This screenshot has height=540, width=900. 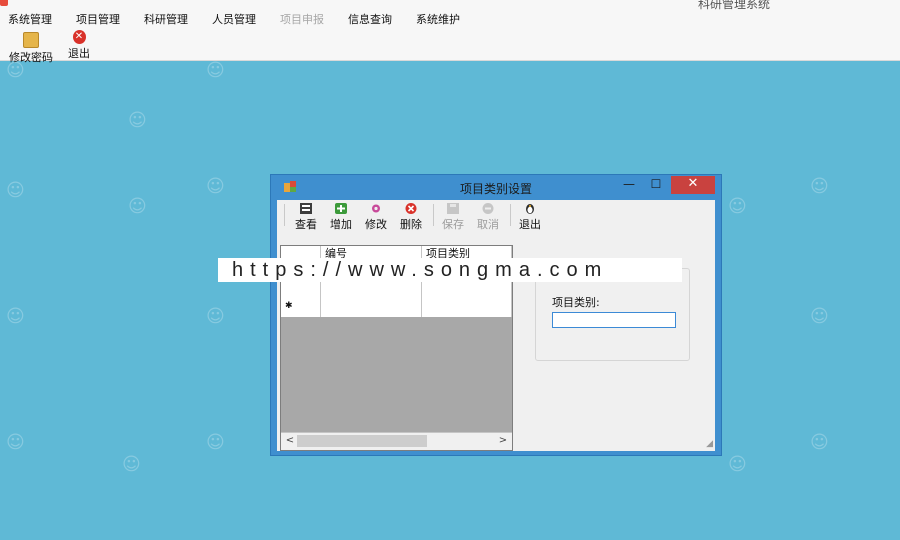 I want to click on maximize-button: ☐, so click(x=656, y=185).